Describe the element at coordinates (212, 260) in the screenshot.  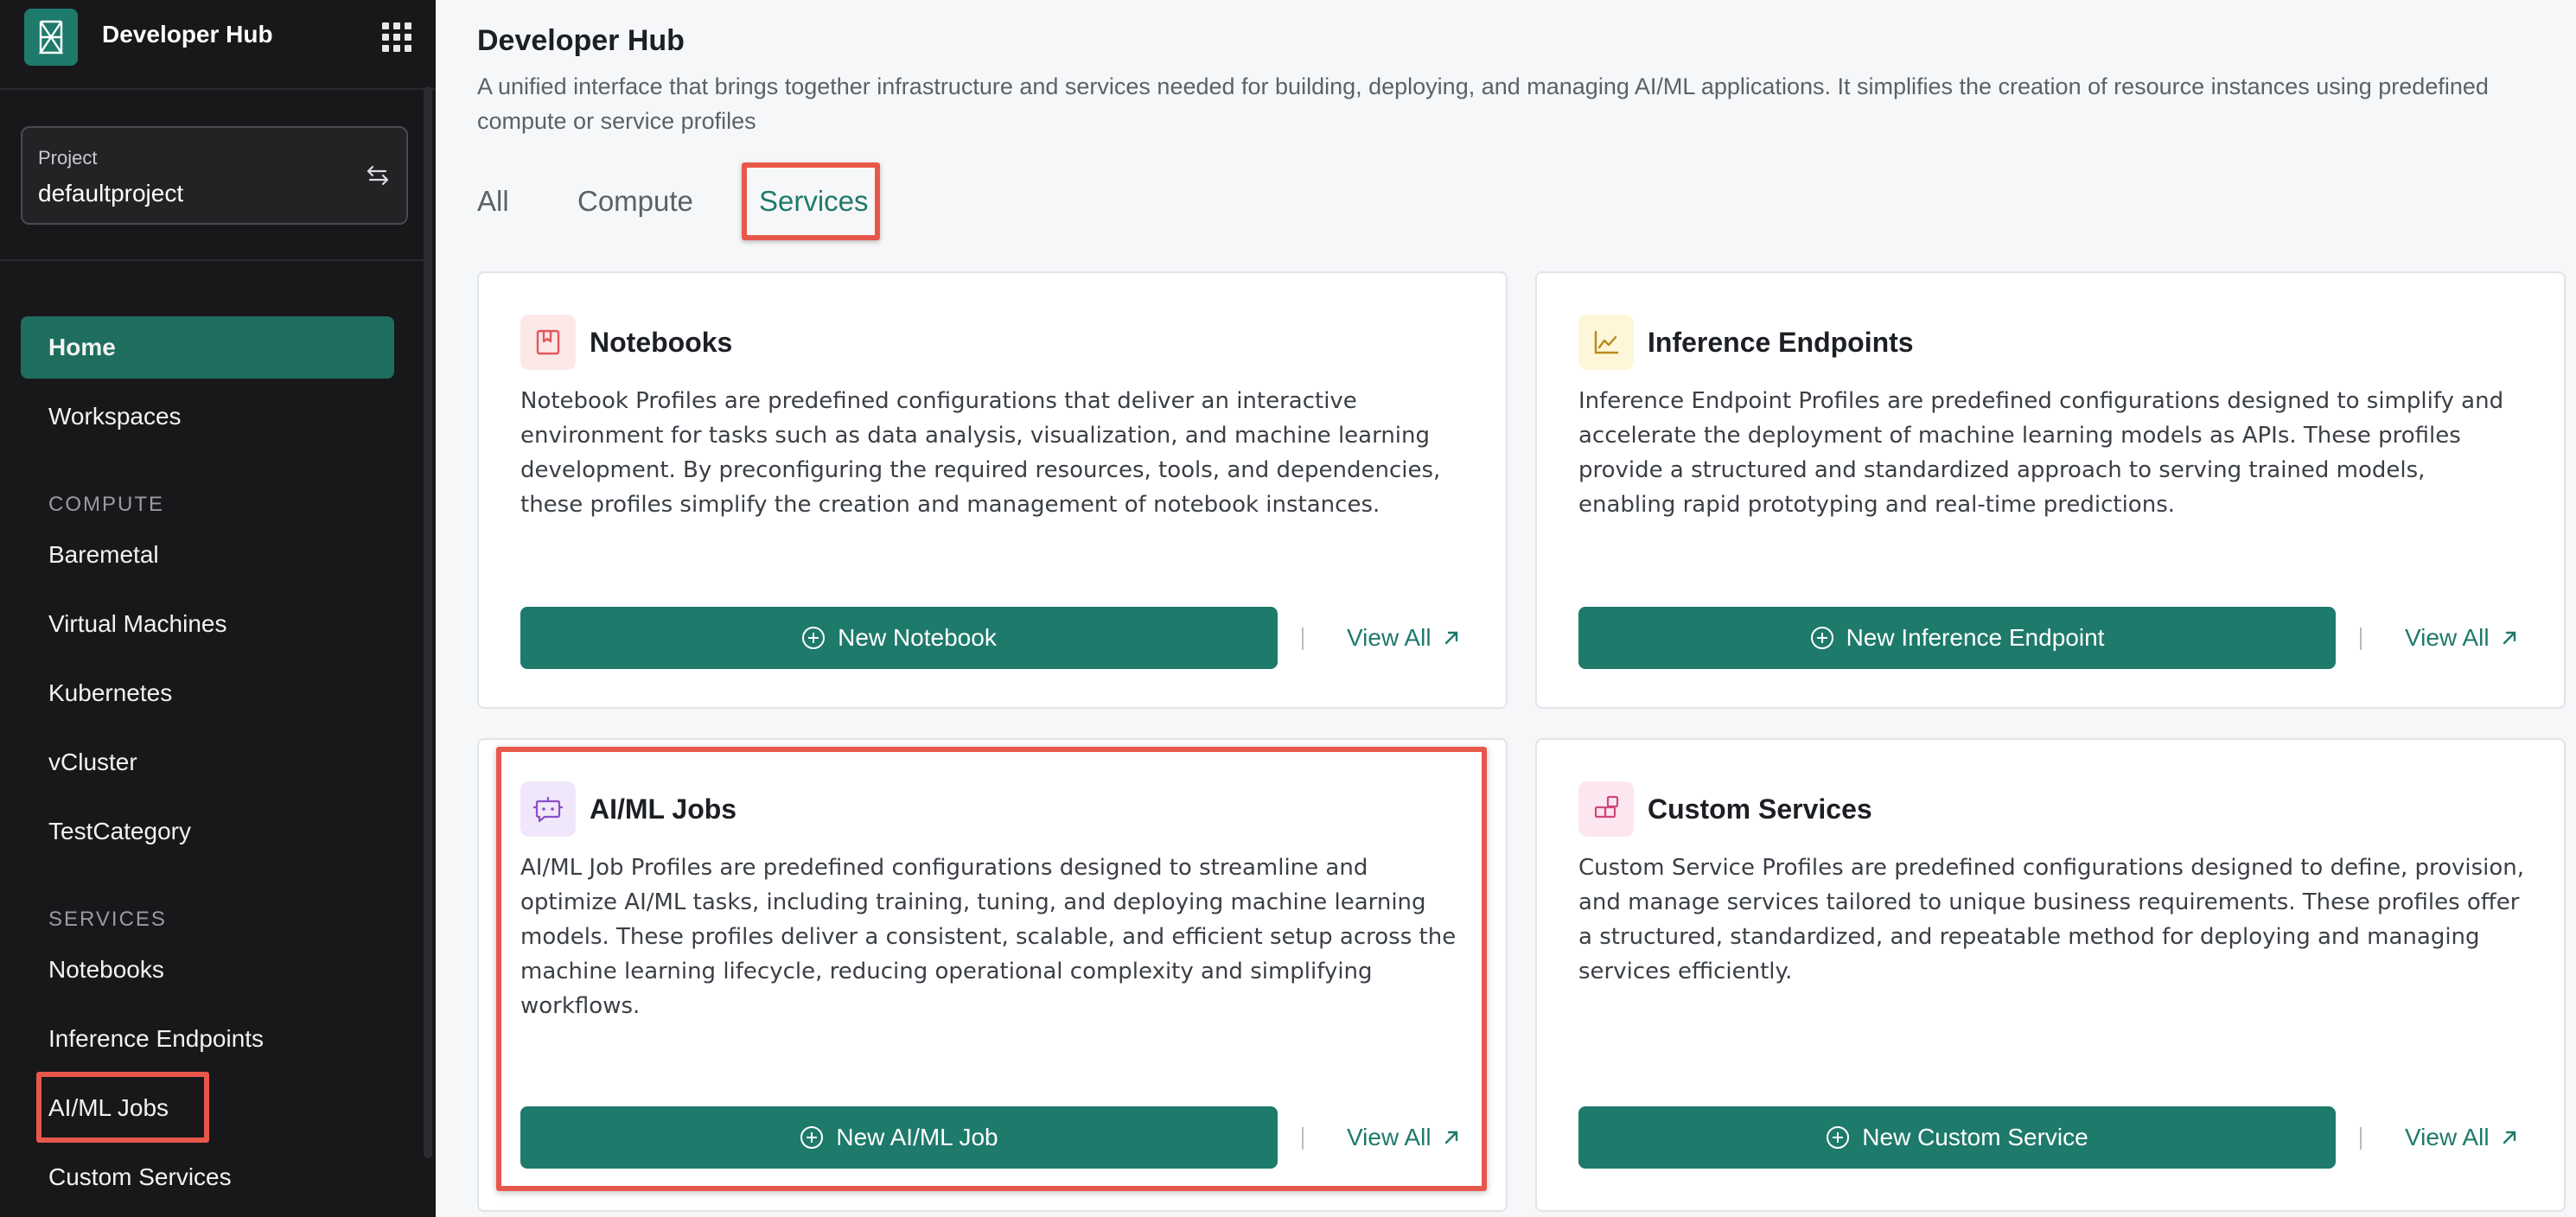
I see `sidebar-divider` at that location.